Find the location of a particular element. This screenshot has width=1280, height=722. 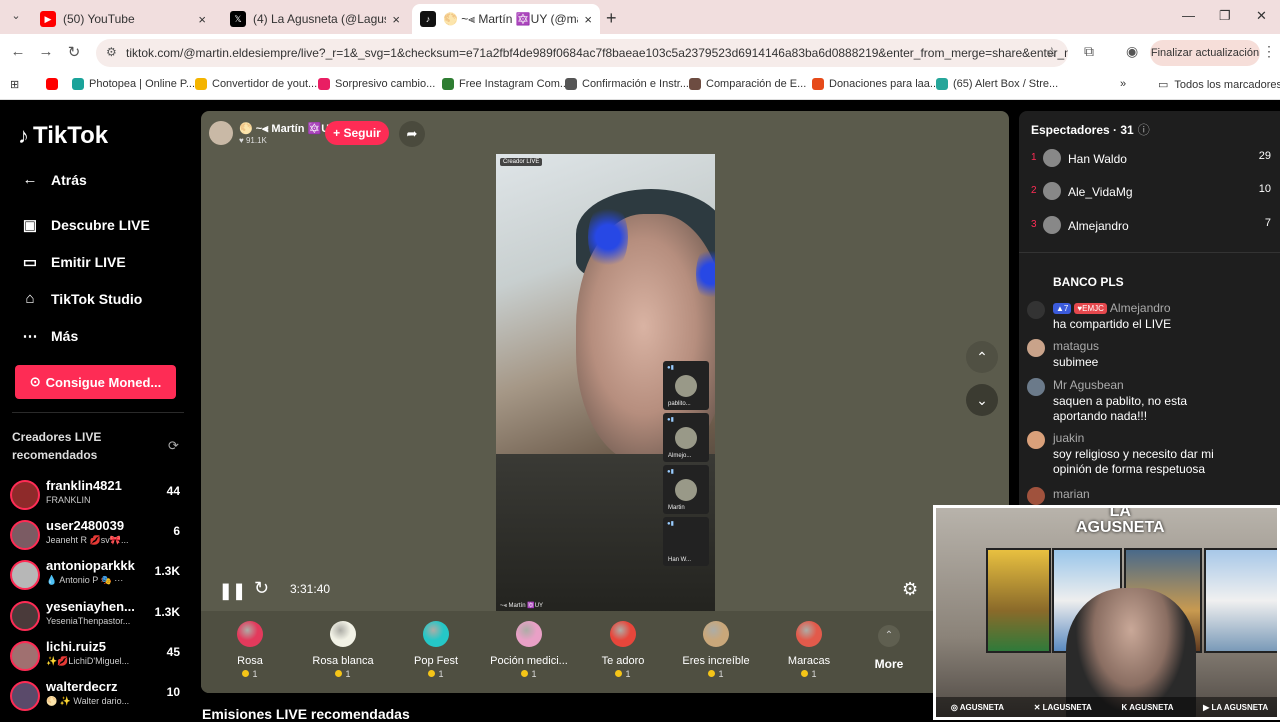

refresh-icon: ↻ is located at coordinates (261, 588).